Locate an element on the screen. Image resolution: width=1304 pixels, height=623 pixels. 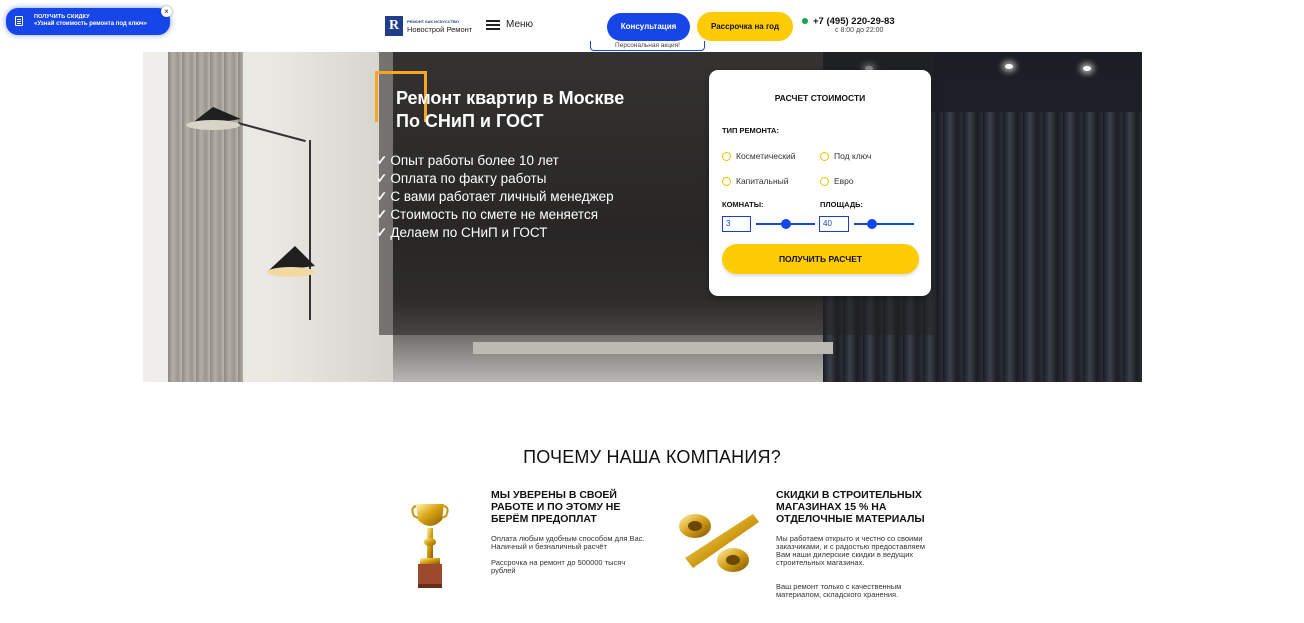
lamp-pole is located at coordinates (310, 230).